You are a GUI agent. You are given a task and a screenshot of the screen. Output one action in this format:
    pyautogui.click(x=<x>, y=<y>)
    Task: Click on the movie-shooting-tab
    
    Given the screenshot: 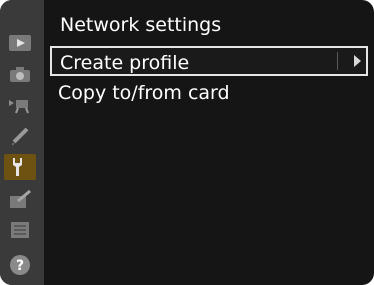 What is the action you would take?
    pyautogui.click(x=20, y=105)
    